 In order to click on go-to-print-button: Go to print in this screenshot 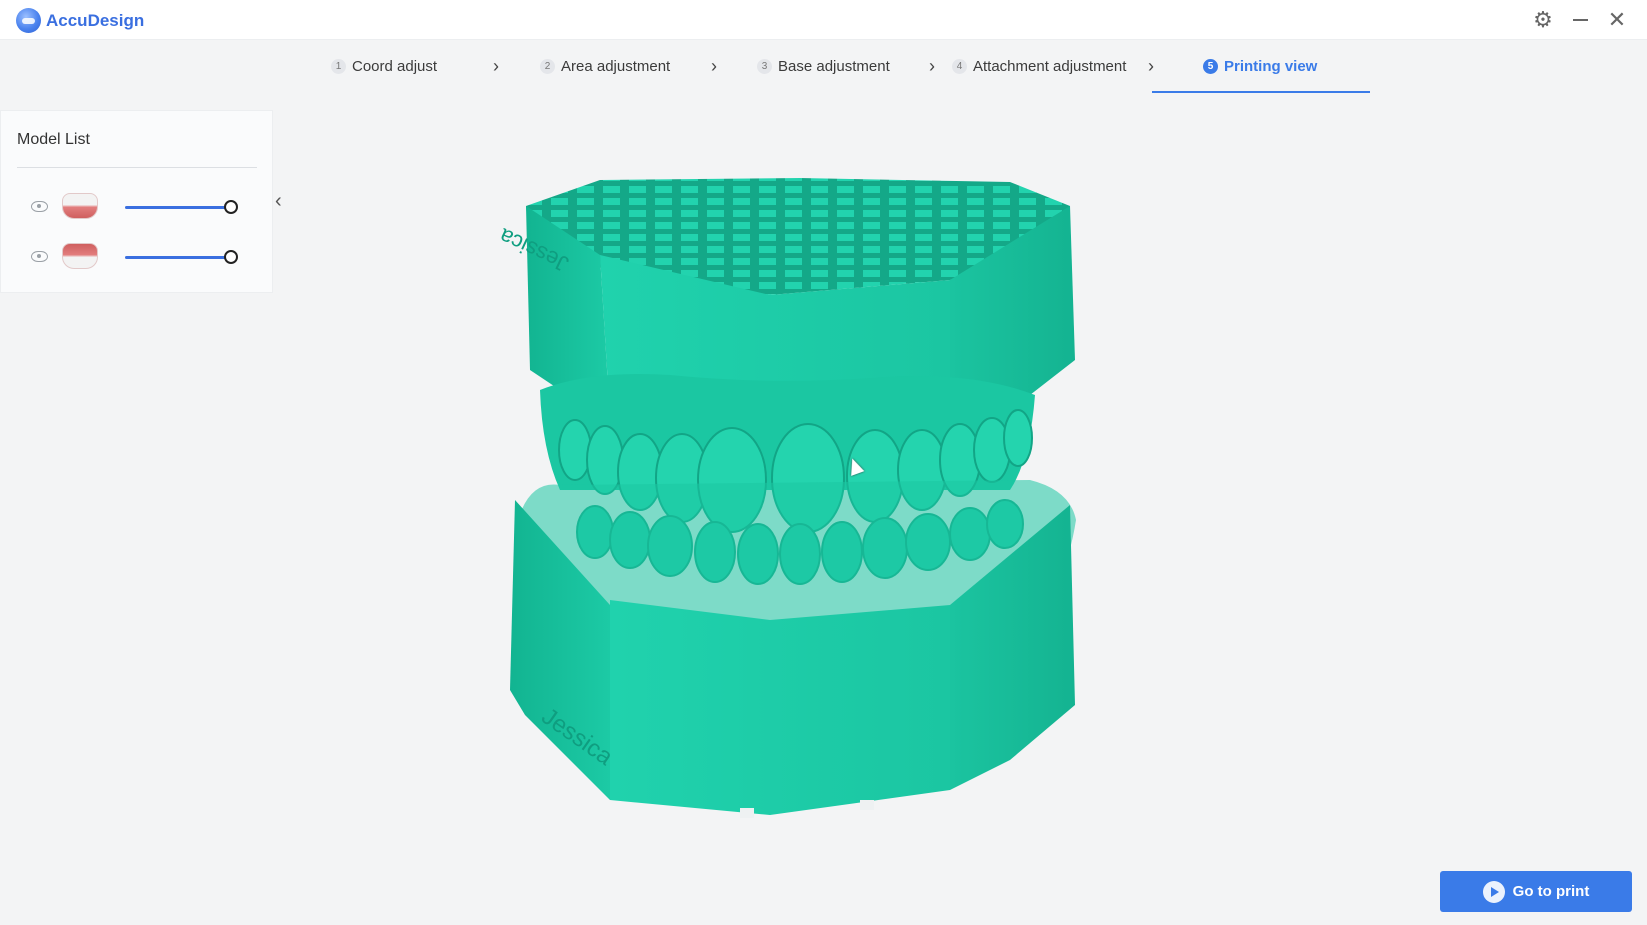, I will do `click(1536, 891)`.